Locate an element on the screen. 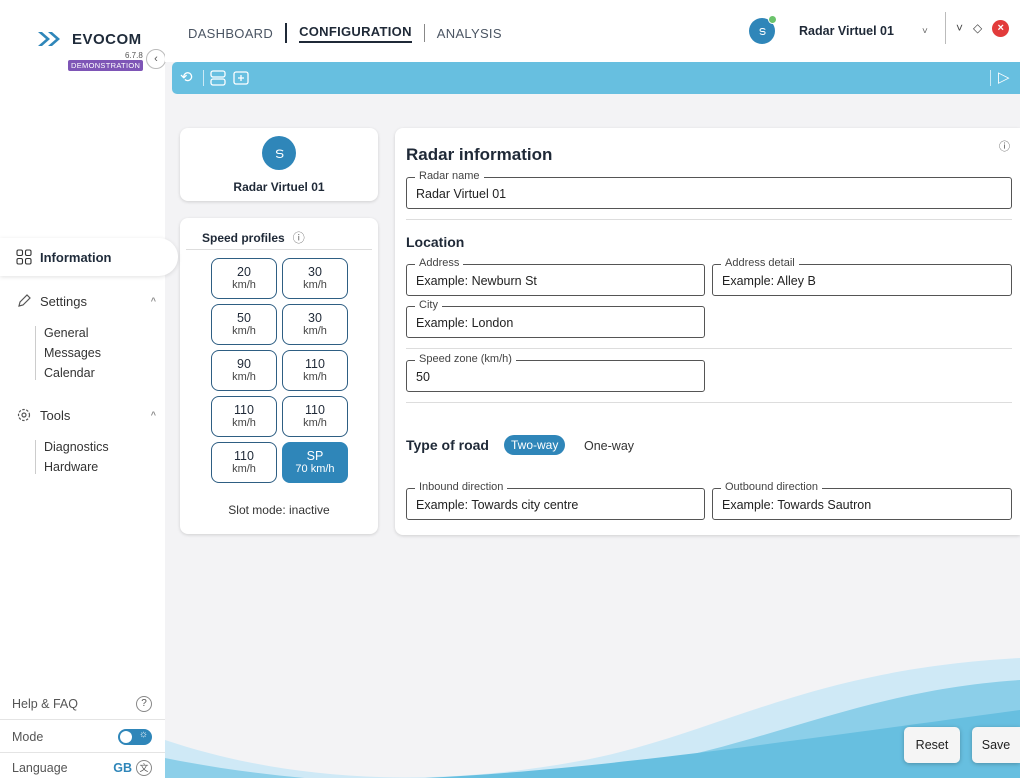 This screenshot has height=778, width=1020. road-option-two-way: Two-way is located at coordinates (535, 445).